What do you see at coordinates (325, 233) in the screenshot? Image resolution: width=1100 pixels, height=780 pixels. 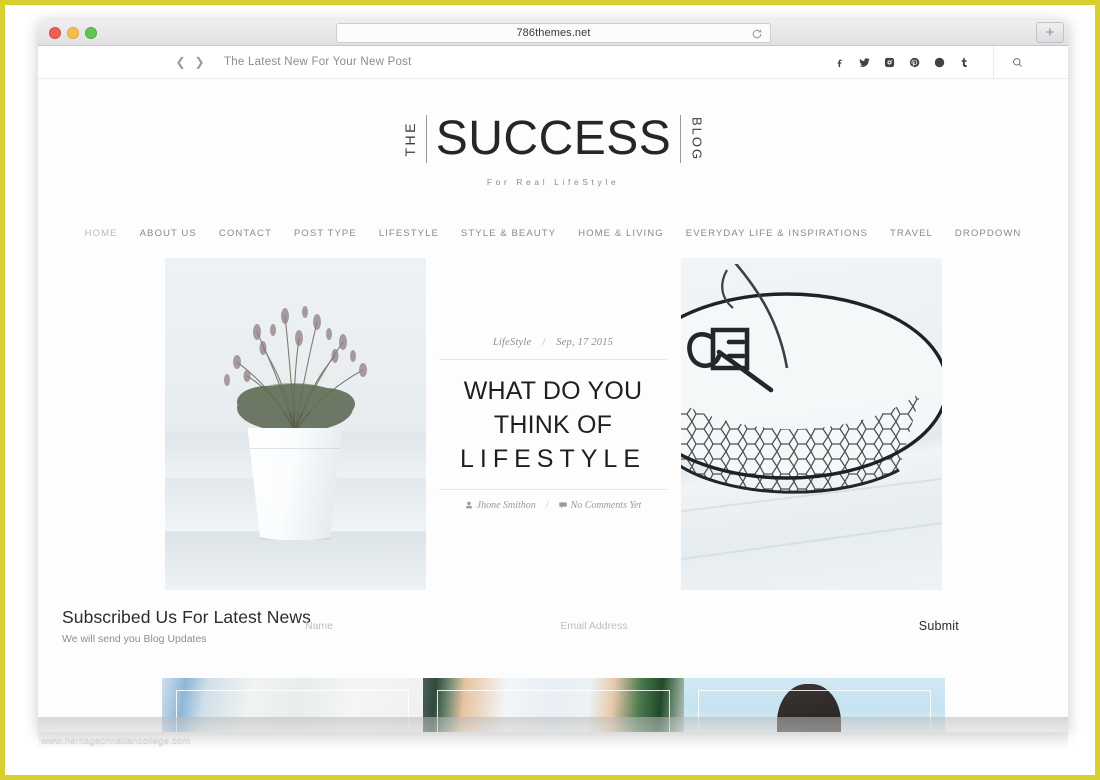 I see `nav-item-post-type: POST TYPE` at bounding box center [325, 233].